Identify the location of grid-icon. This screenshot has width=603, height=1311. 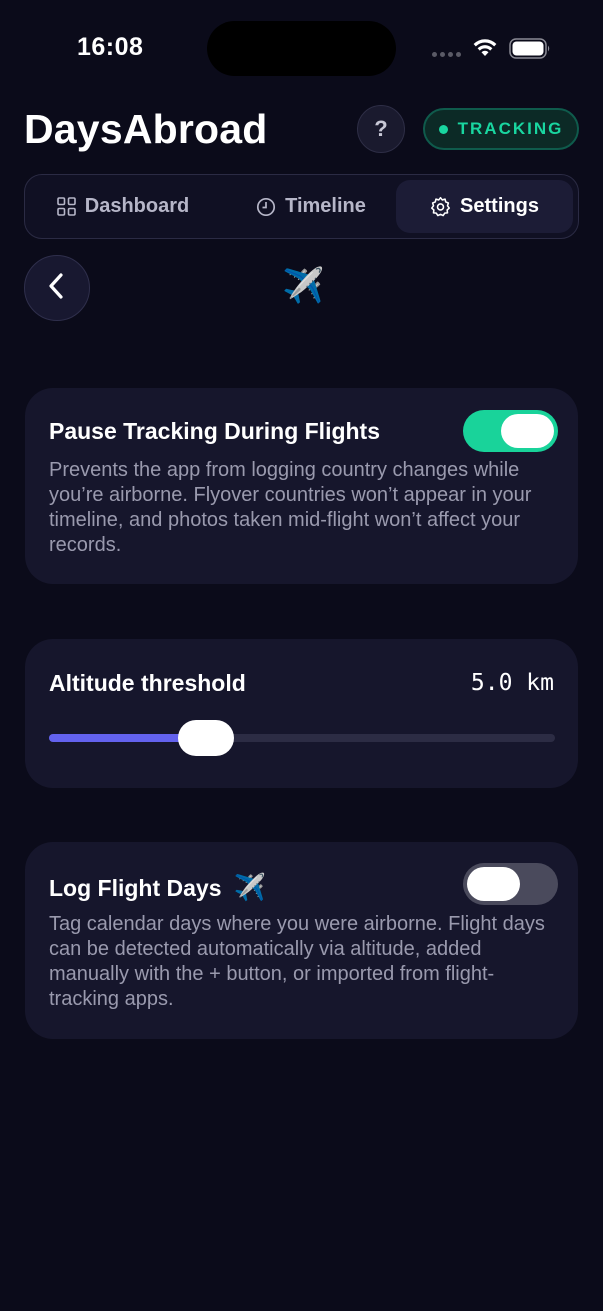
(66, 206).